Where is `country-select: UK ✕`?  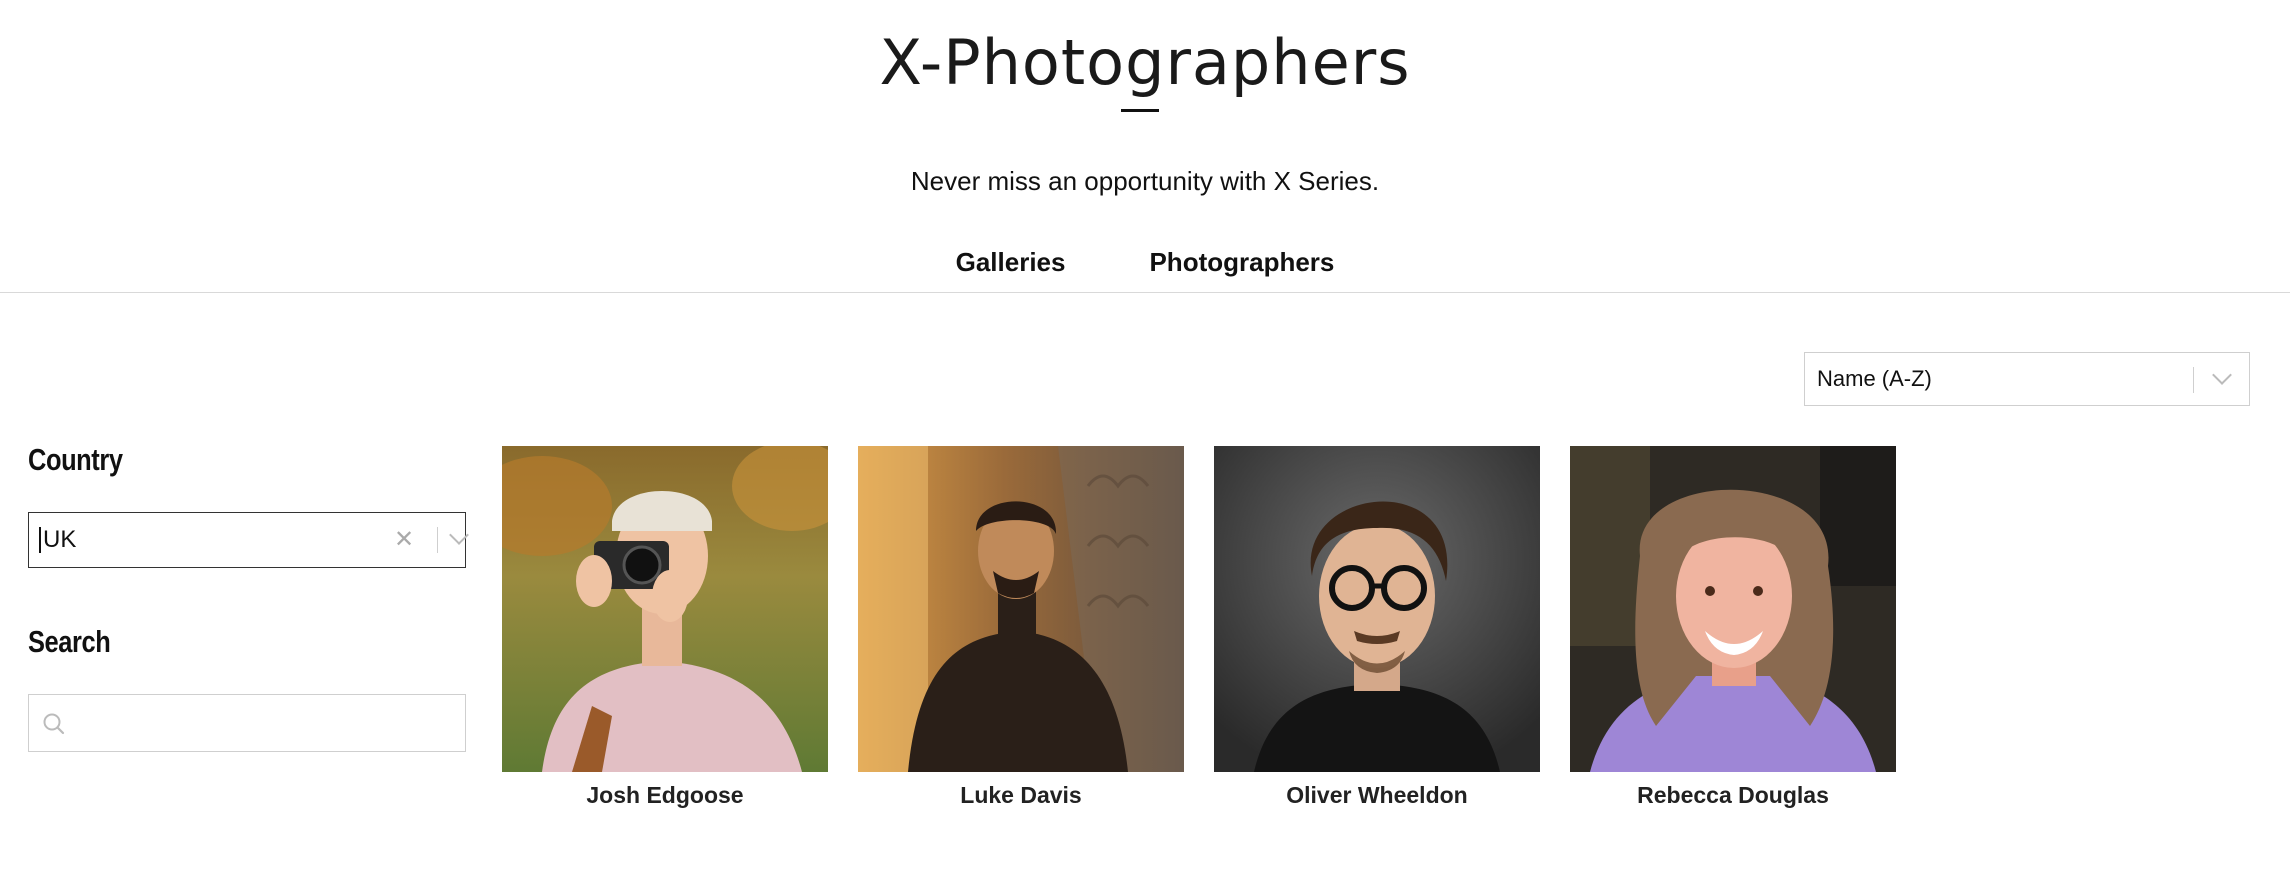
country-select: UK ✕ is located at coordinates (248, 540).